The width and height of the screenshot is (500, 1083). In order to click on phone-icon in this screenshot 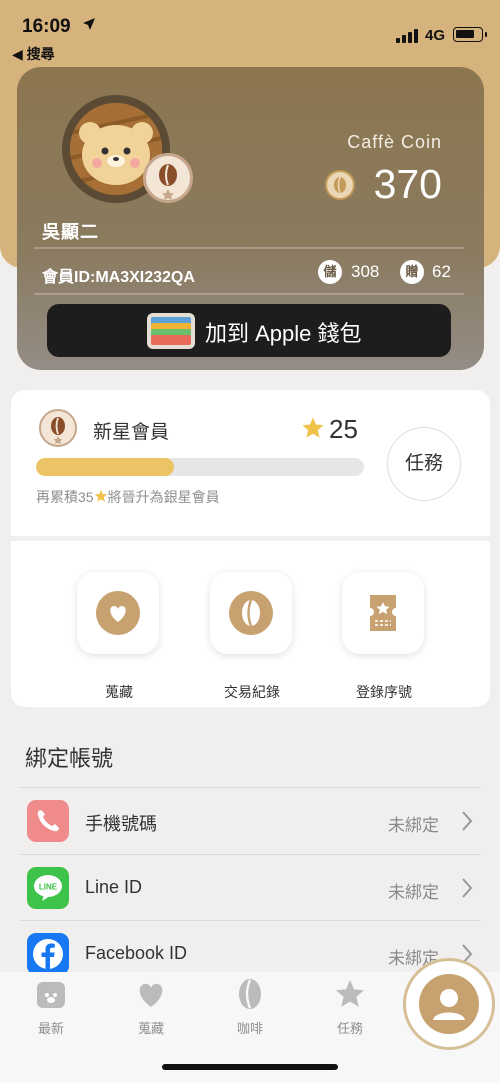, I will do `click(48, 821)`.